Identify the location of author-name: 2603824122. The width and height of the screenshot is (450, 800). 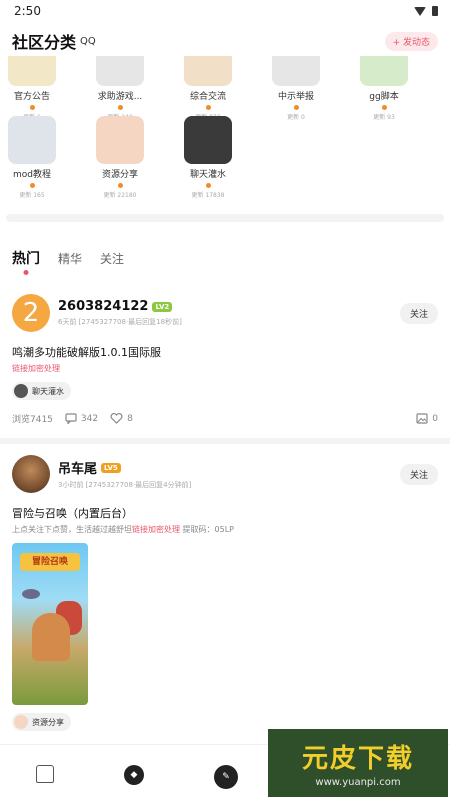
(103, 306).